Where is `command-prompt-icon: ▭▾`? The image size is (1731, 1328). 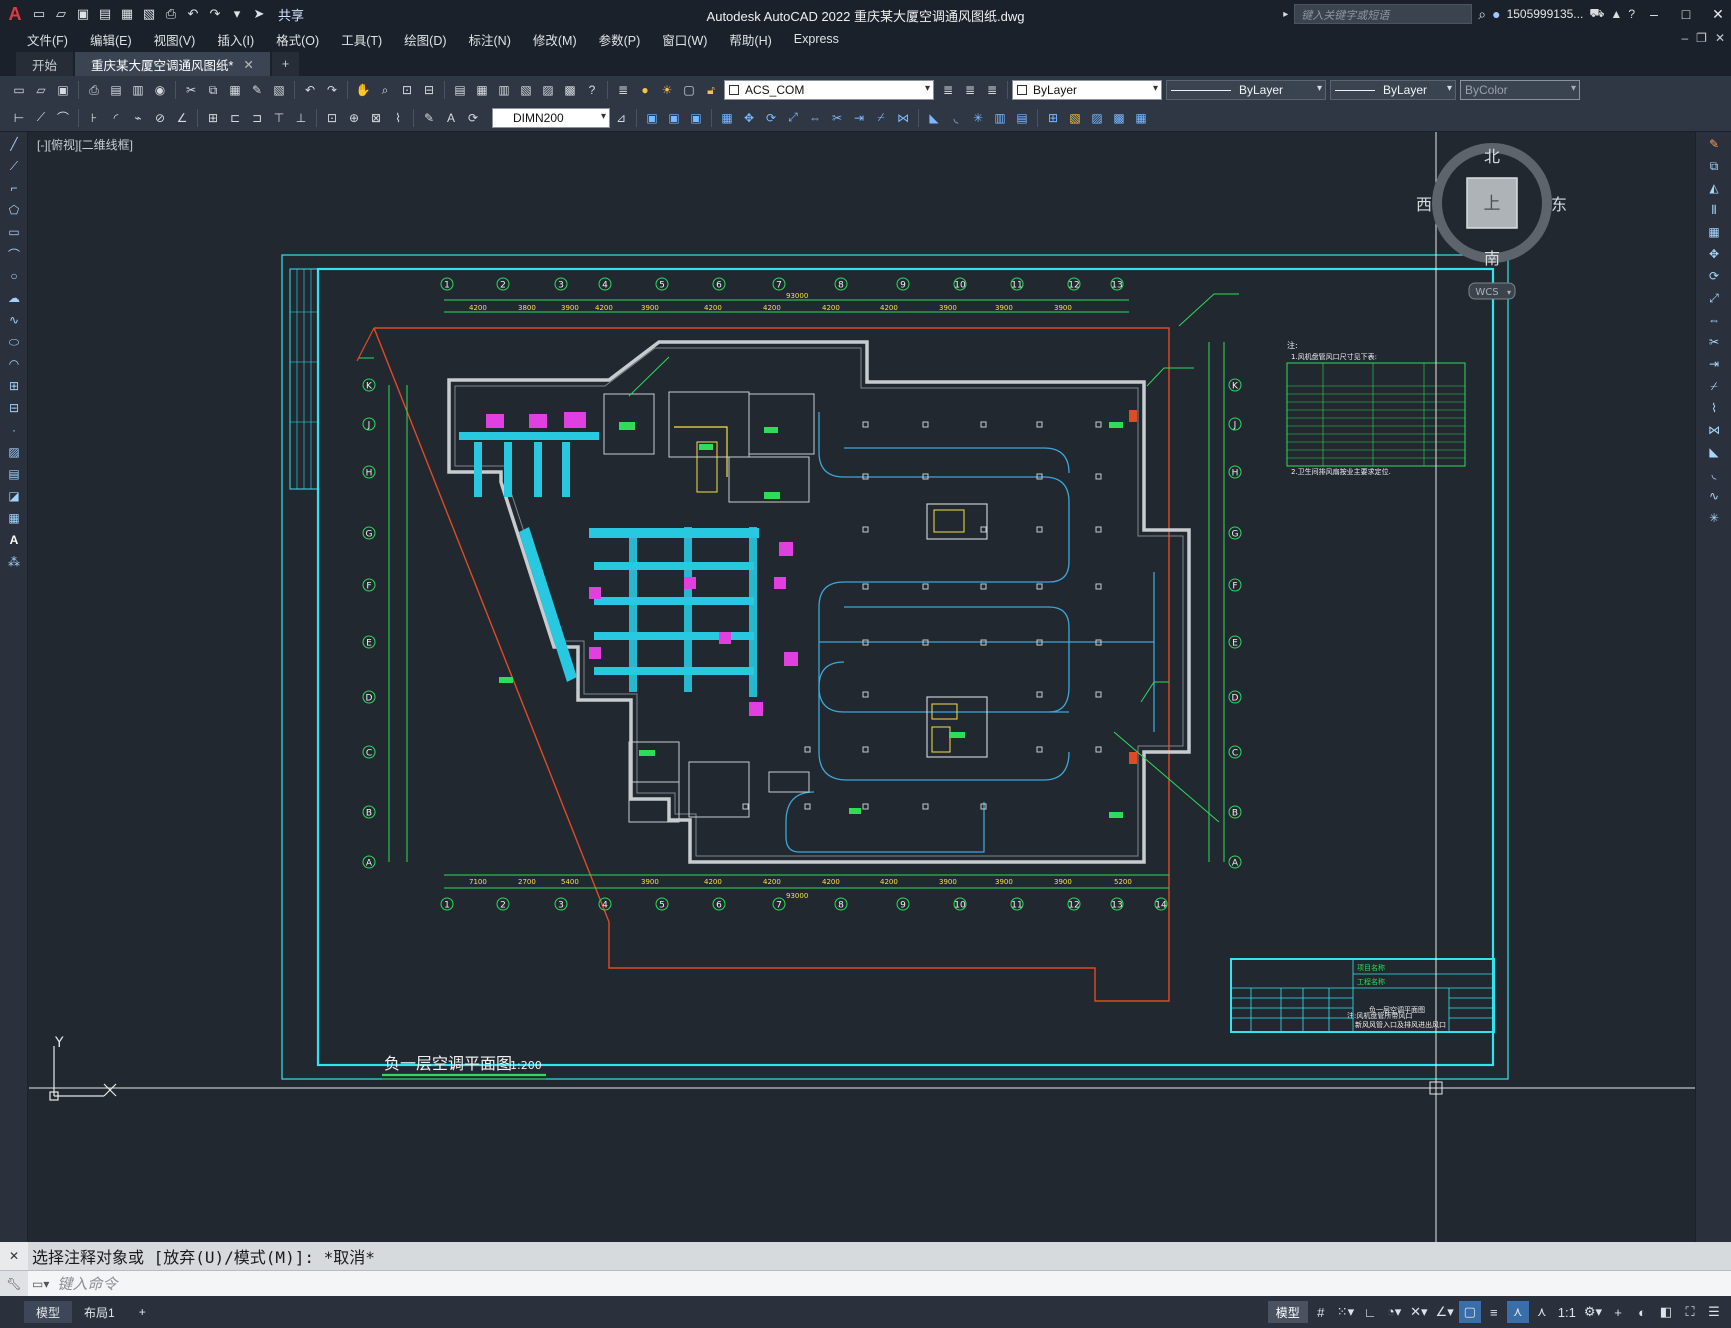
command-prompt-icon: ▭▾ is located at coordinates (38, 1284).